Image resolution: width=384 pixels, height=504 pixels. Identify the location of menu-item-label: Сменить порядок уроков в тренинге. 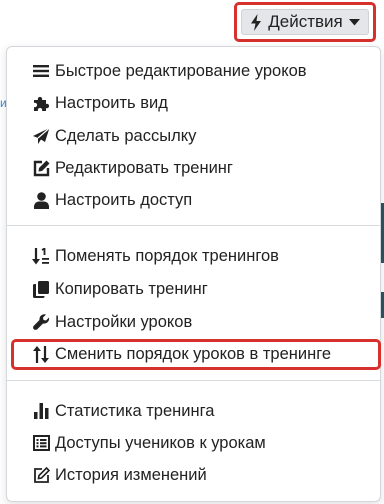
(193, 353).